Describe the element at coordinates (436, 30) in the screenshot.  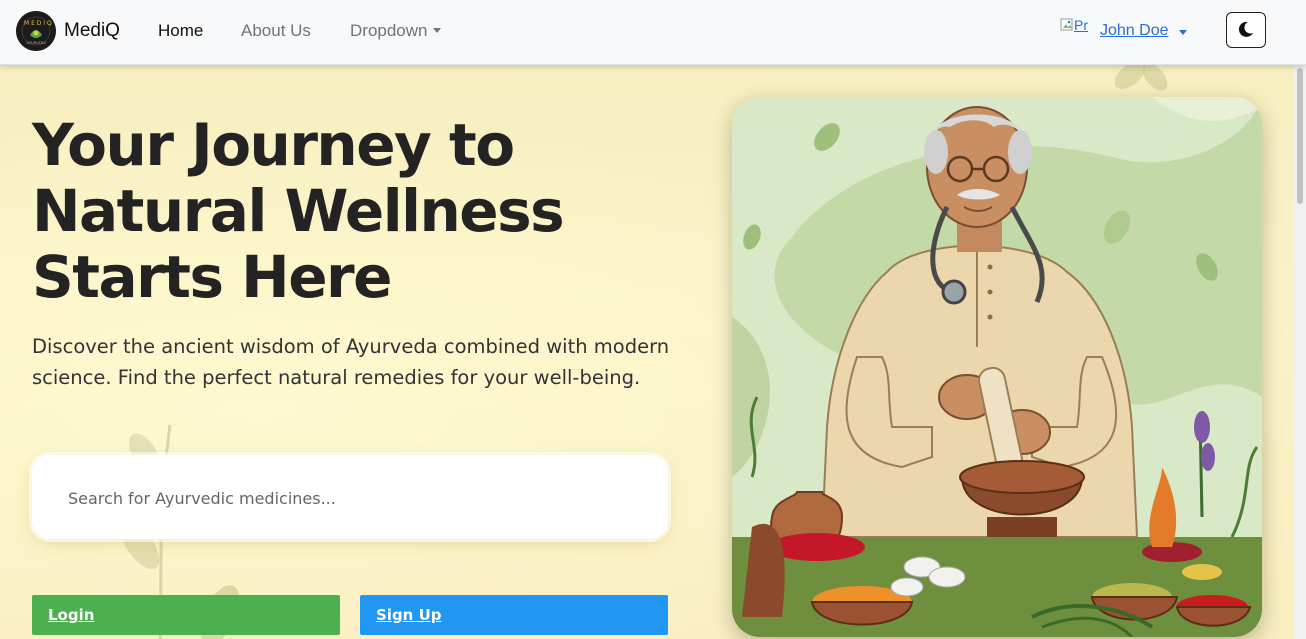
I see `caret-down-icon` at that location.